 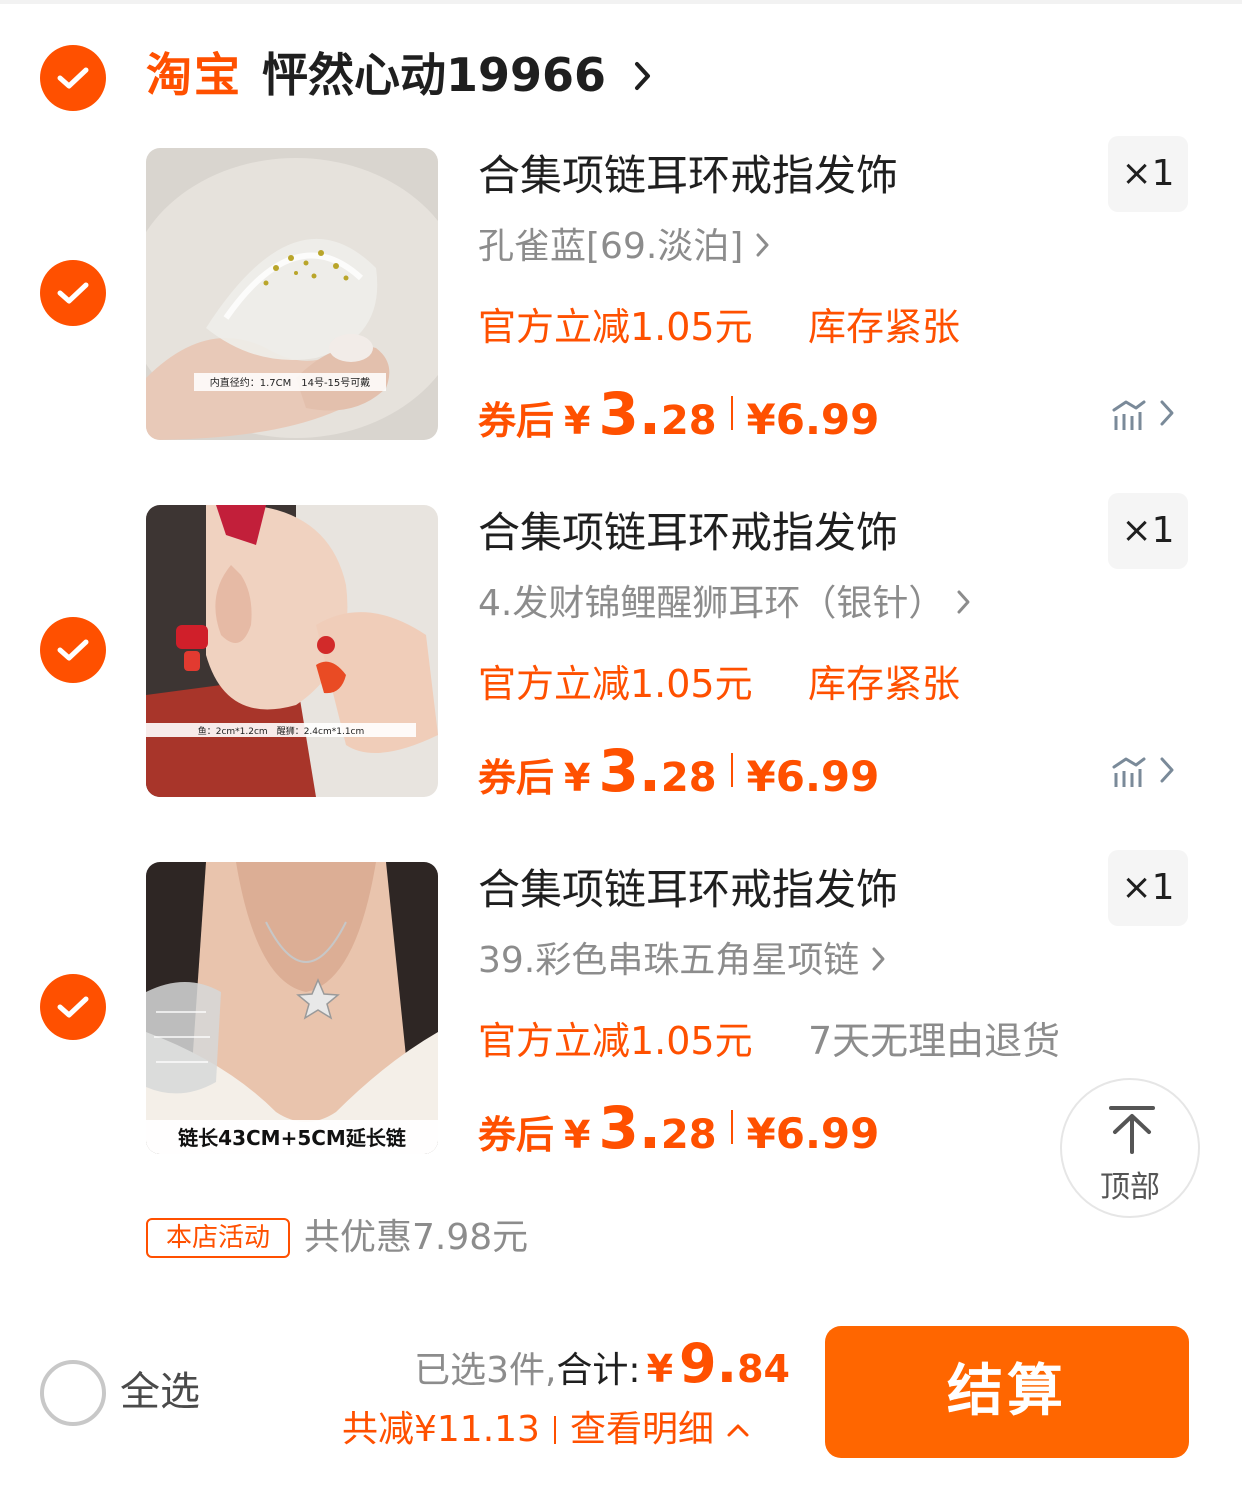 What do you see at coordinates (416, 1237) in the screenshot?
I see `store-activity-discount: 共优惠7.98元` at bounding box center [416, 1237].